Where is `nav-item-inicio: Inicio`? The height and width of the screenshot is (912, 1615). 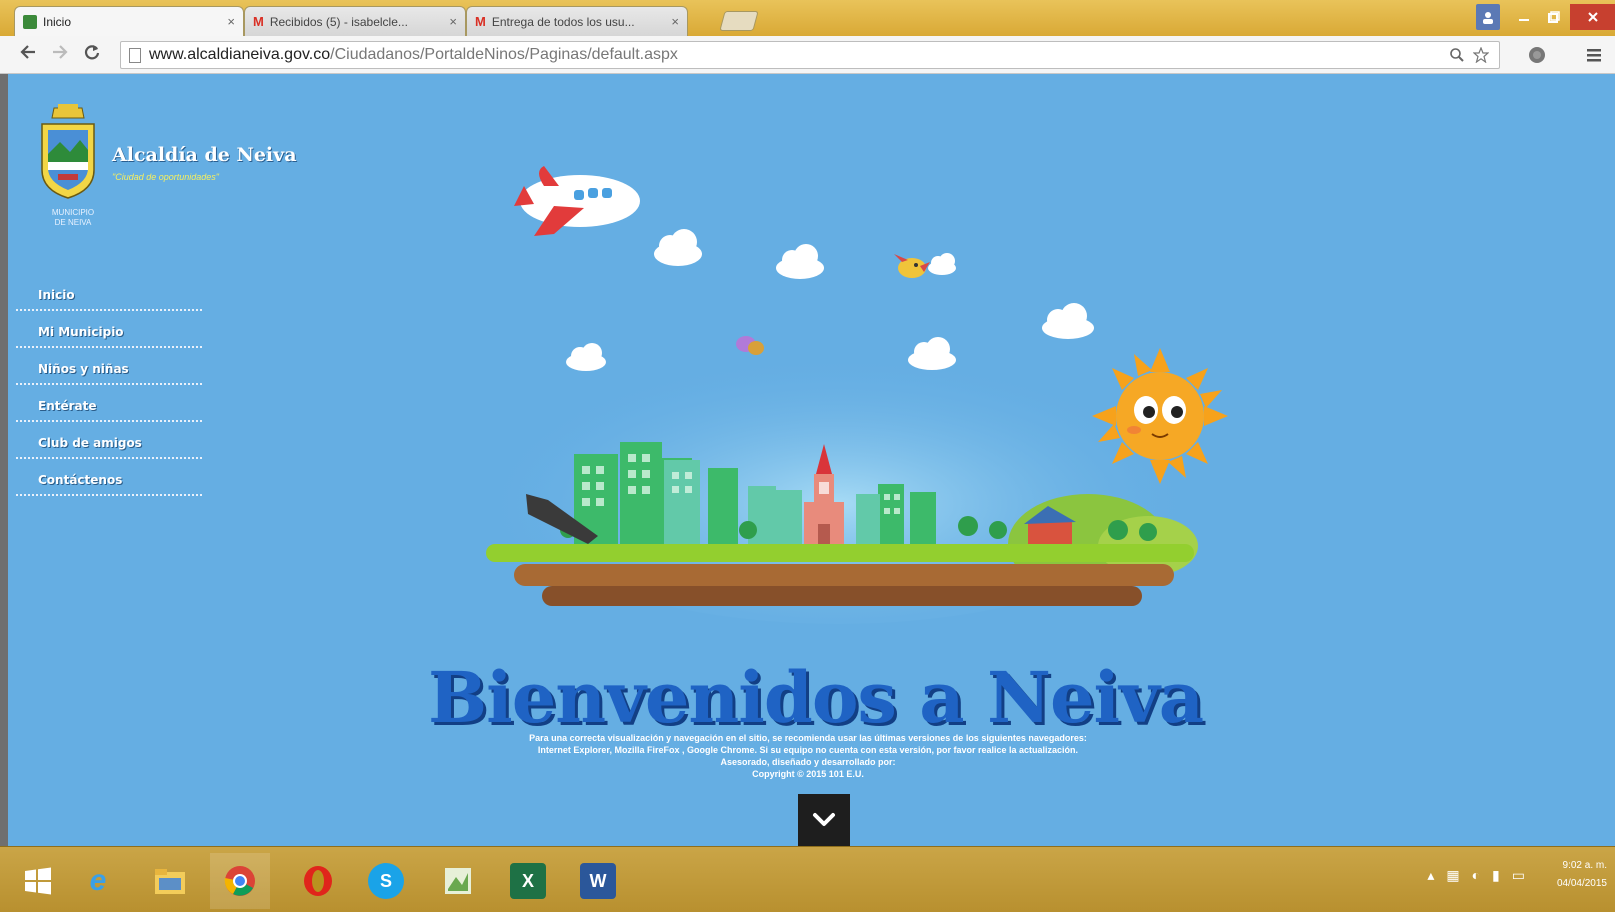
nav-item-inicio: Inicio is located at coordinates (109, 292).